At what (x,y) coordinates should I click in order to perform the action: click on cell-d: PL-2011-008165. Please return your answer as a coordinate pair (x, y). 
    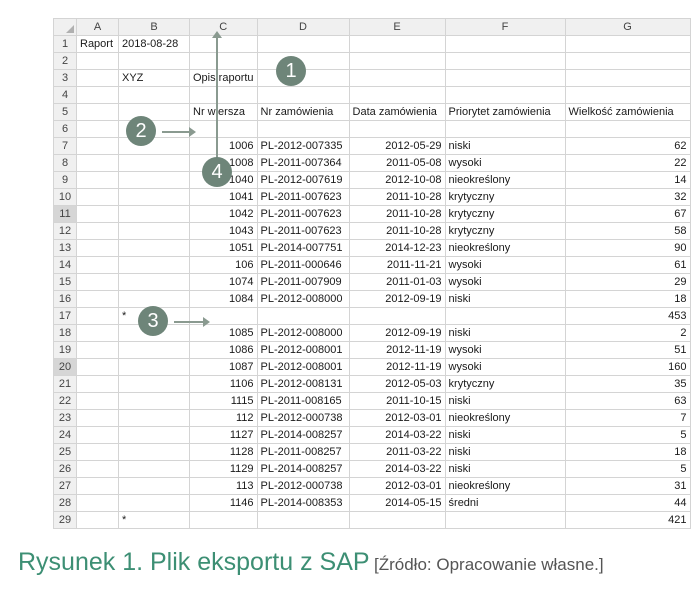
    Looking at the image, I should click on (303, 401).